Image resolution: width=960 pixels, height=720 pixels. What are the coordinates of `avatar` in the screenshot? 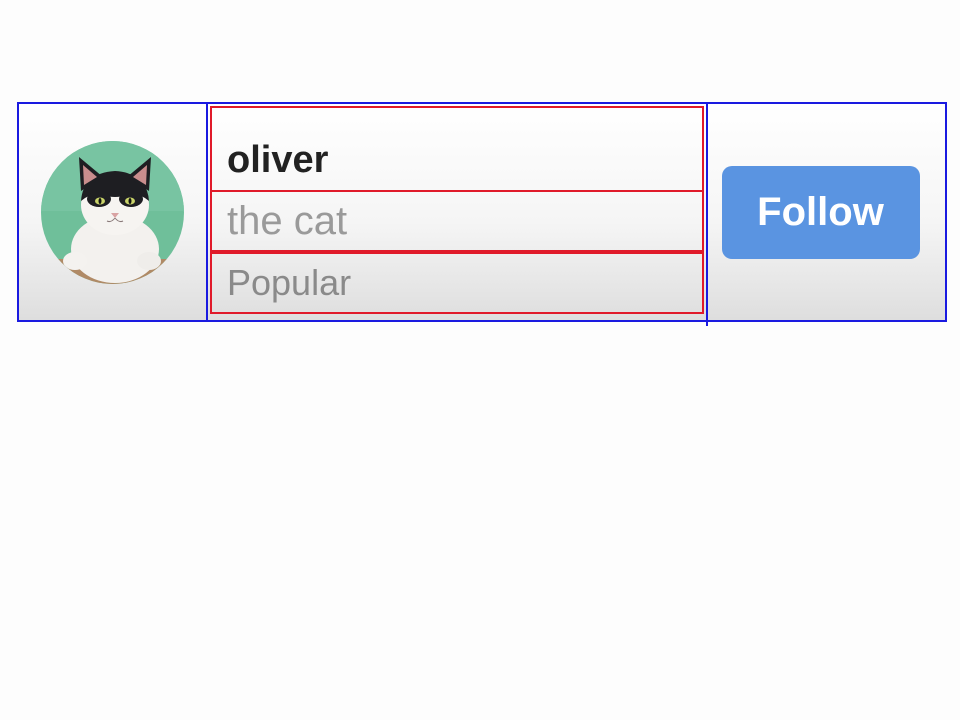 It's located at (112, 212).